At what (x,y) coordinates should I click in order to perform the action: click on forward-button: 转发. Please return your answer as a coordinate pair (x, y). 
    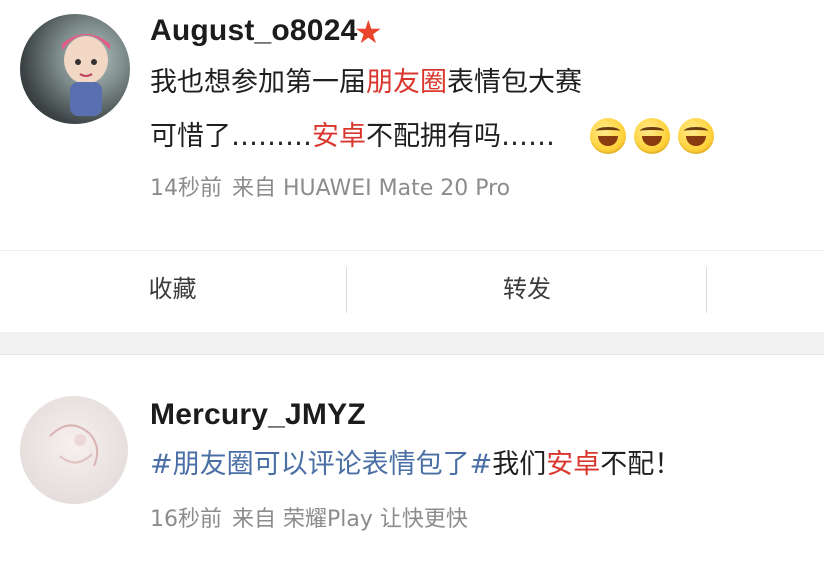
    Looking at the image, I should click on (527, 292).